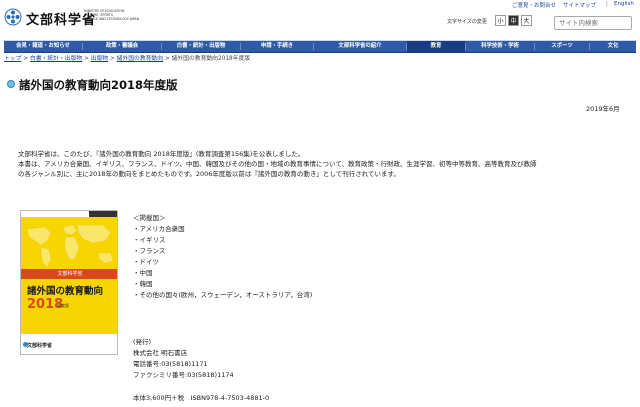 This screenshot has height=407, width=640. Describe the element at coordinates (183, 375) in the screenshot. I see `publisher-fax: ファクシミリ番号:03(5818)1174` at that location.